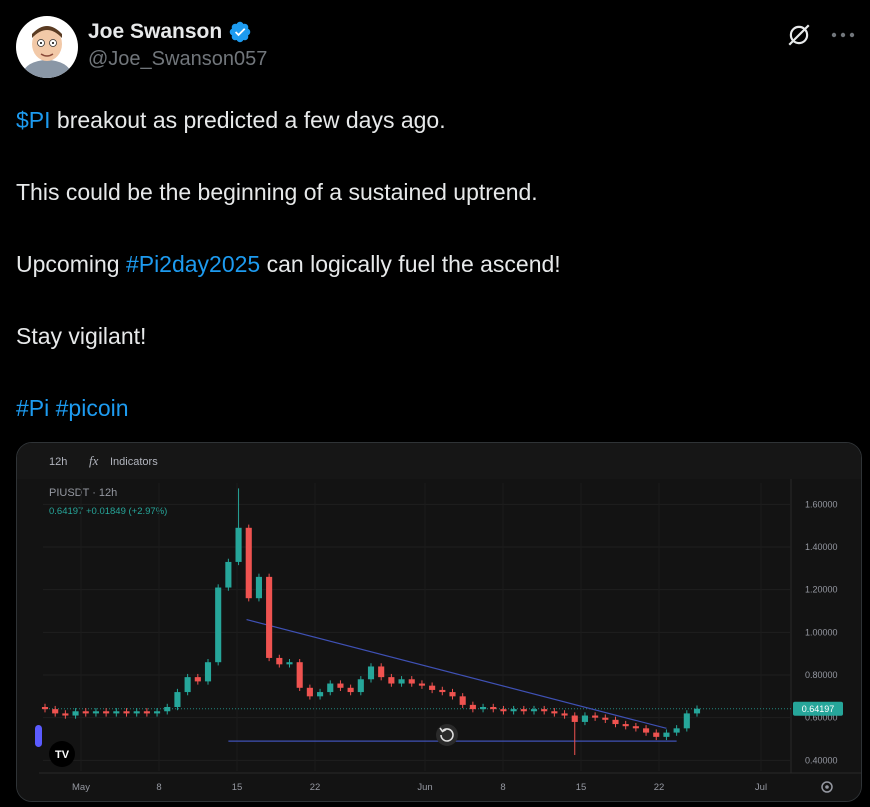  Describe the element at coordinates (821, 35) in the screenshot. I see `top-actions` at that location.